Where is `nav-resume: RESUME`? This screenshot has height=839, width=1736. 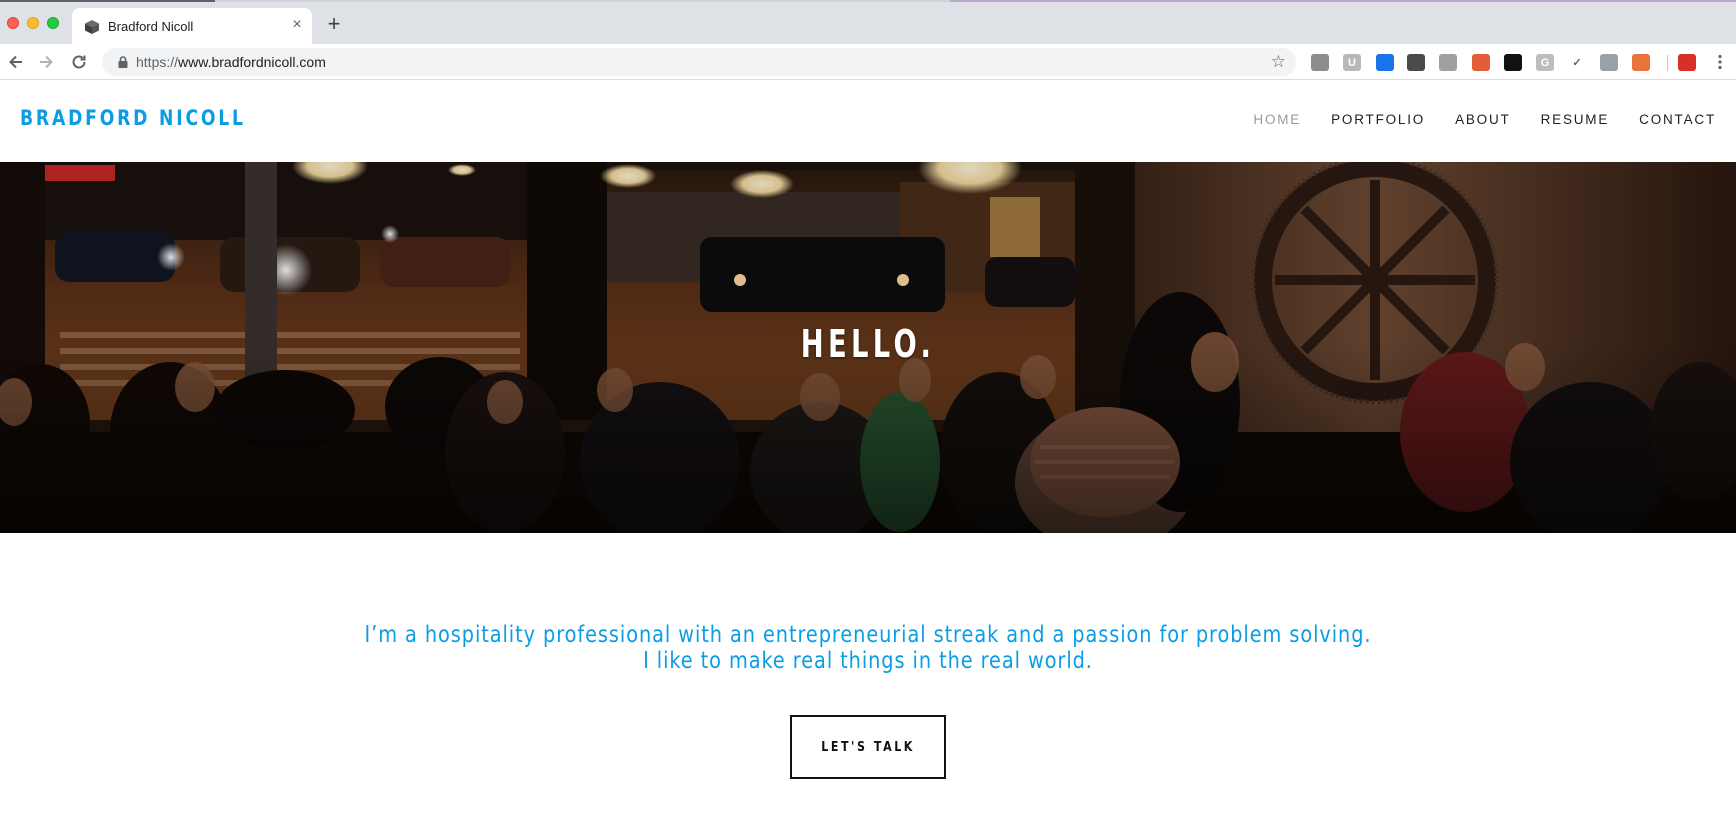
nav-resume: RESUME is located at coordinates (1575, 119).